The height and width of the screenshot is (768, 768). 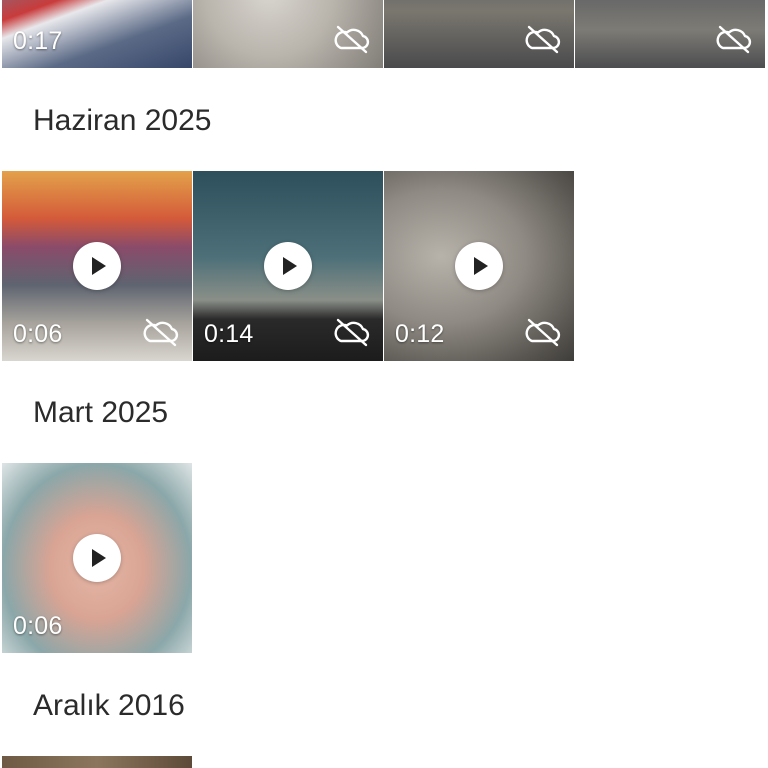 I want to click on video-tile: 0:12, so click(x=479, y=266).